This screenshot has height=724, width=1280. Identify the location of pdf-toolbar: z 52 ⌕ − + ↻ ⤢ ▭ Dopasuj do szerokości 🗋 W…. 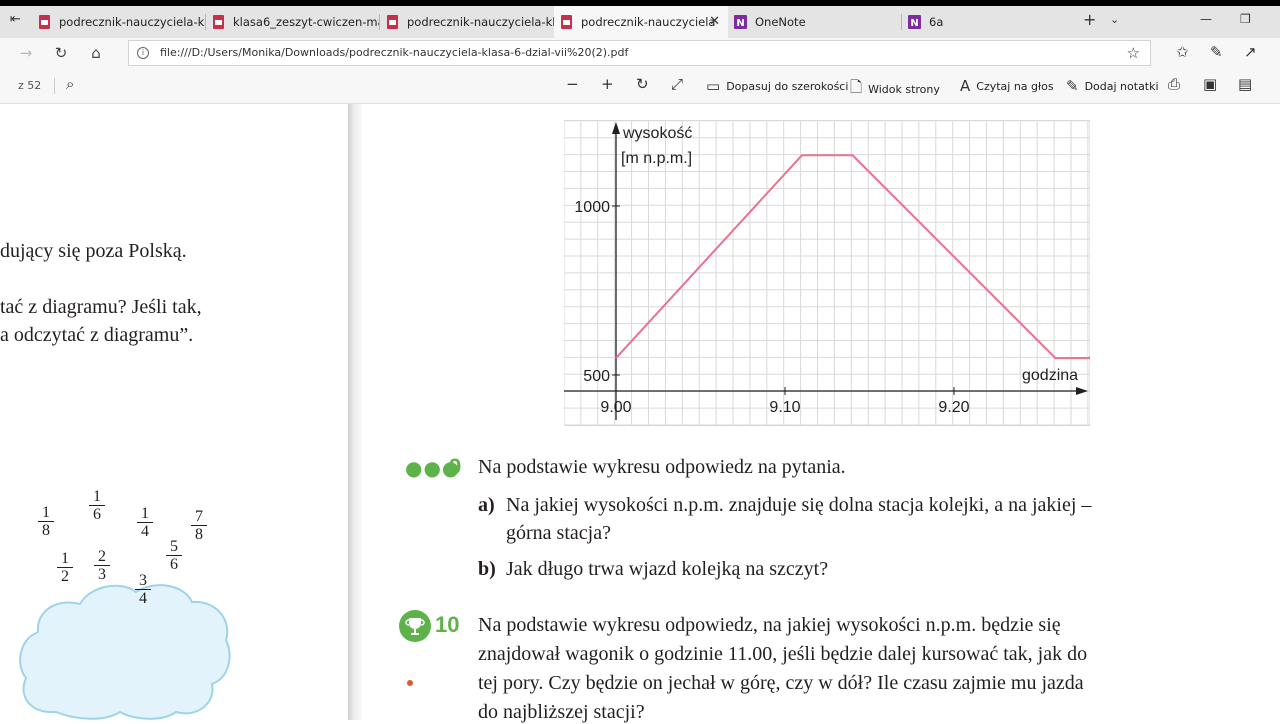
(640, 86).